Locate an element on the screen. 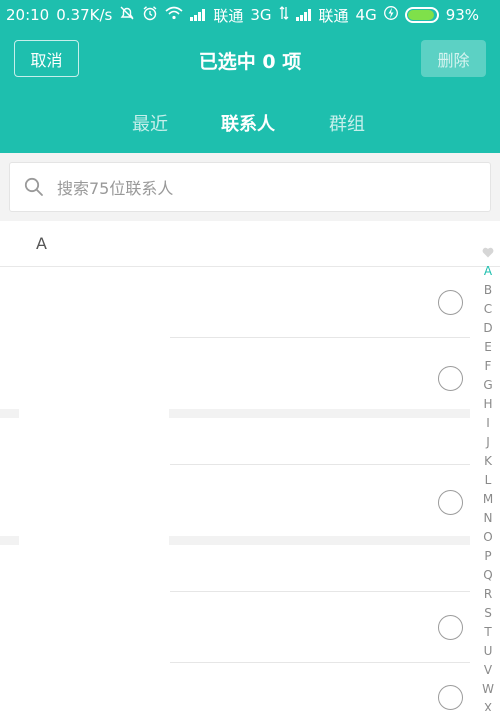  index-letter-c: C is located at coordinates (488, 309).